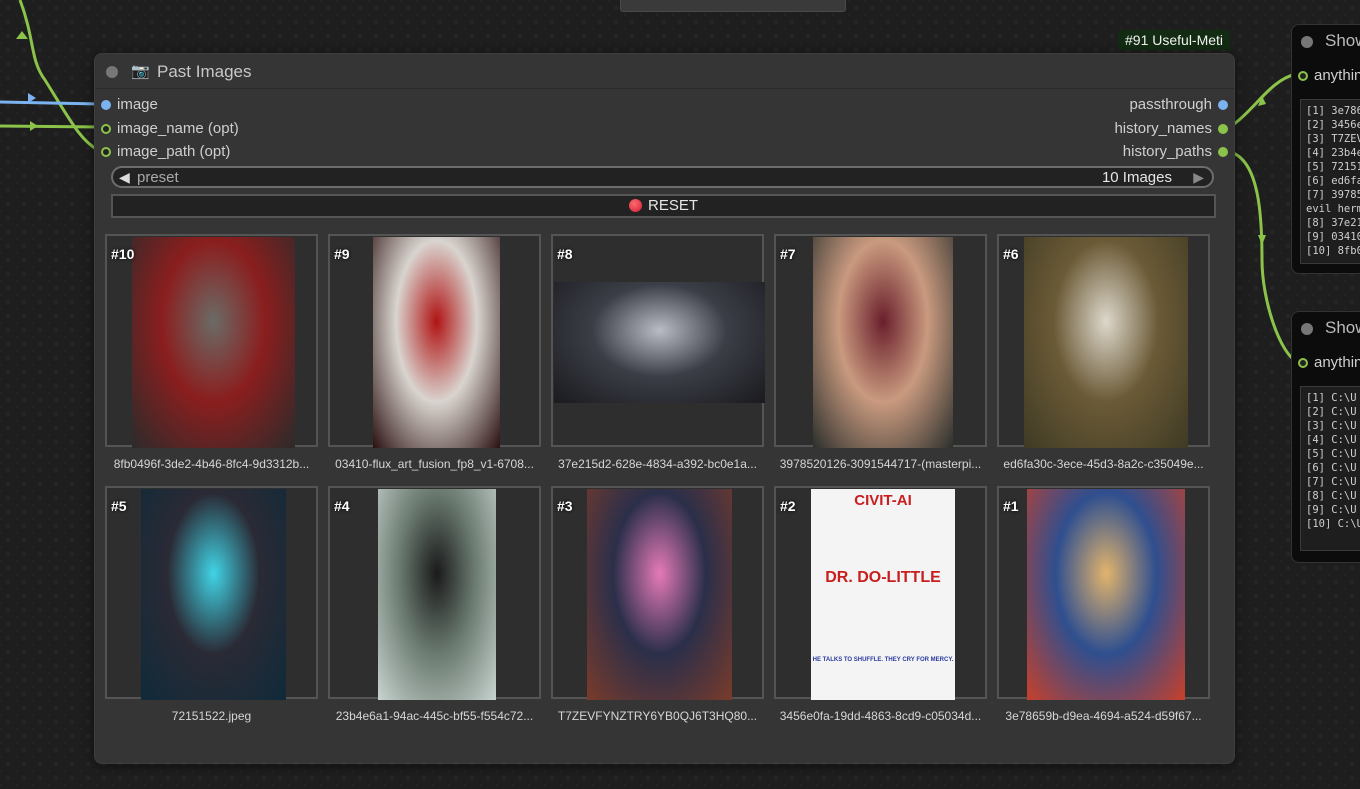  Describe the element at coordinates (140, 71) in the screenshot. I see `camera-icon: 📷` at that location.